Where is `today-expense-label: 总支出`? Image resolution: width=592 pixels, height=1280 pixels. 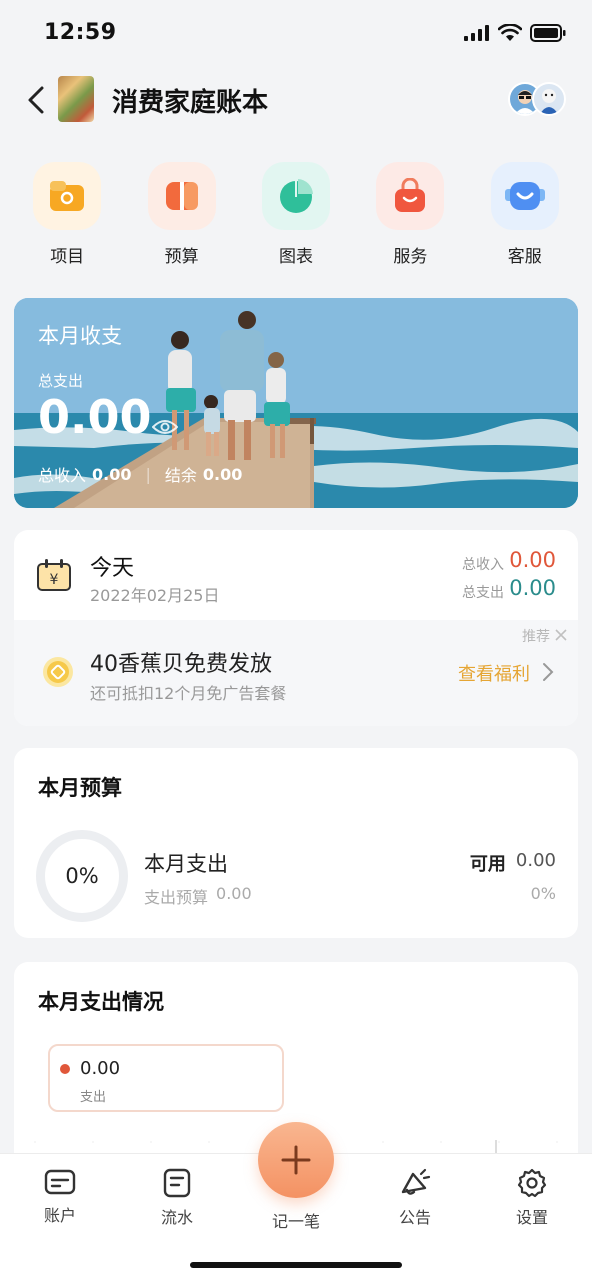 today-expense-label: 总支出 is located at coordinates (483, 593).